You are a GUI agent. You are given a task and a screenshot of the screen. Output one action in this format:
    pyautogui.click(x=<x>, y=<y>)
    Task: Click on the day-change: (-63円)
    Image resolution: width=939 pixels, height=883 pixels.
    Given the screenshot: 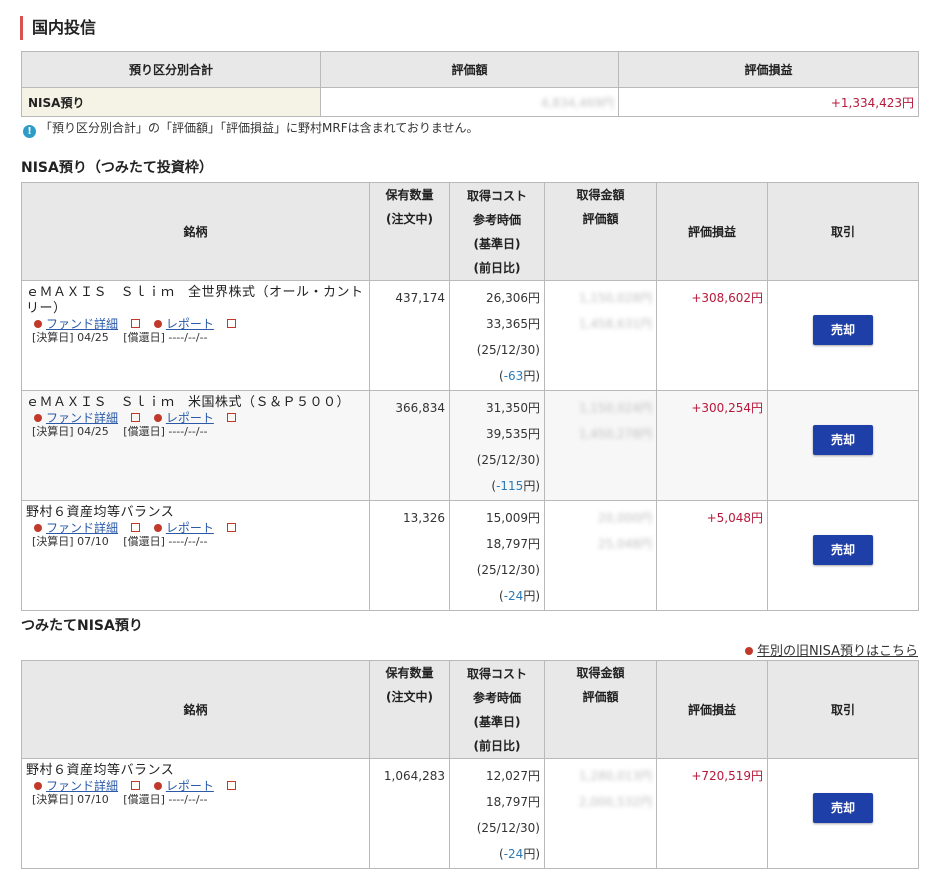 What is the action you would take?
    pyautogui.click(x=519, y=376)
    